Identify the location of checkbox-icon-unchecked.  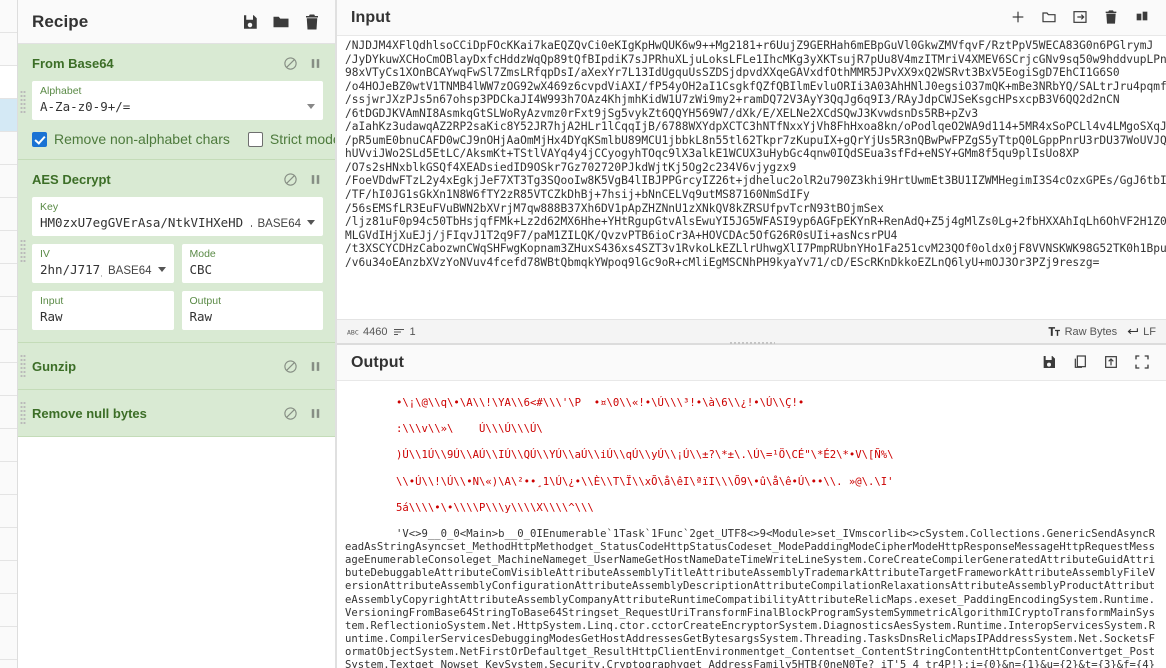
(255, 139).